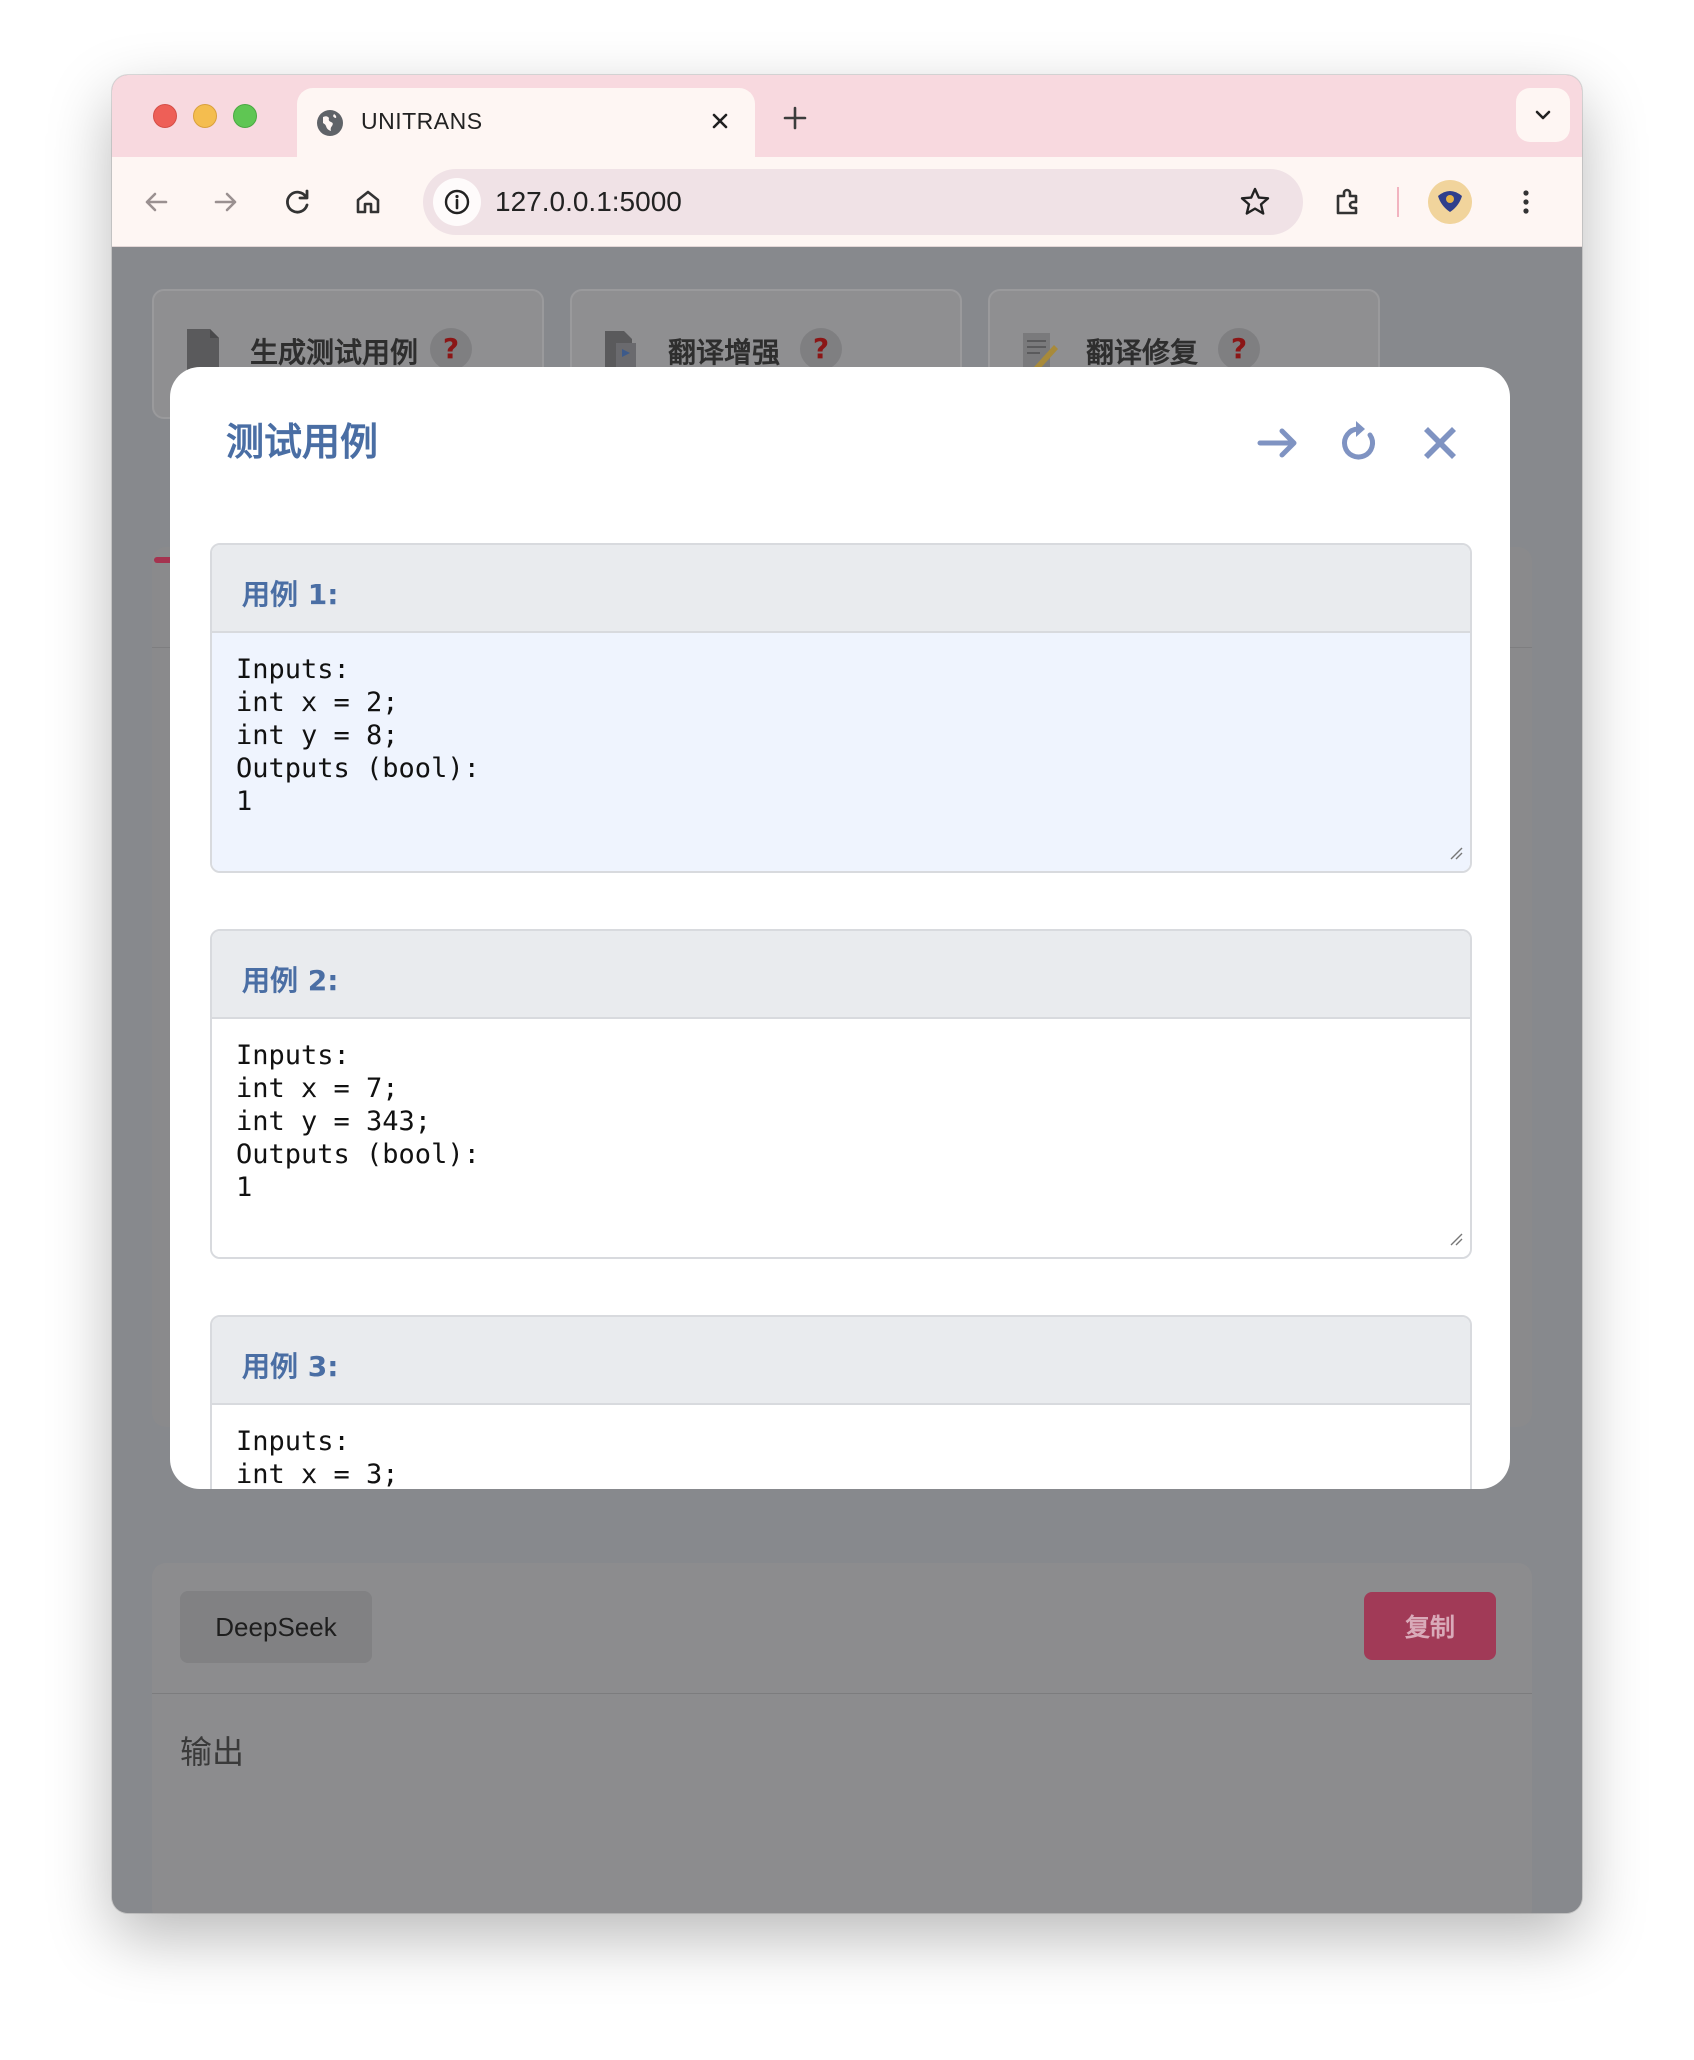  Describe the element at coordinates (1142, 352) in the screenshot. I see `tab-label: 翻译修复` at that location.